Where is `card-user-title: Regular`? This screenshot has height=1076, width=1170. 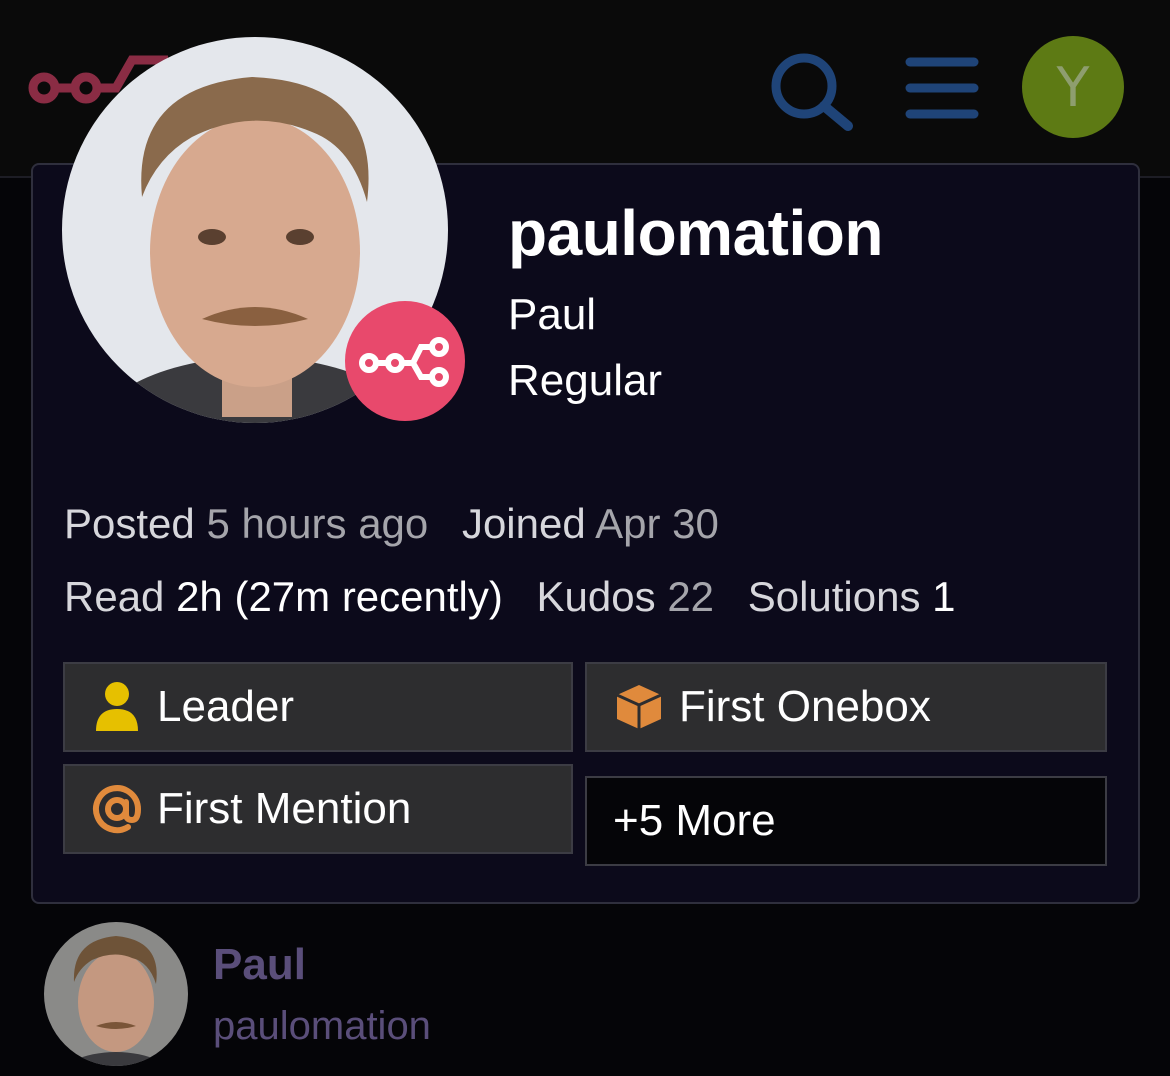 card-user-title: Regular is located at coordinates (585, 380).